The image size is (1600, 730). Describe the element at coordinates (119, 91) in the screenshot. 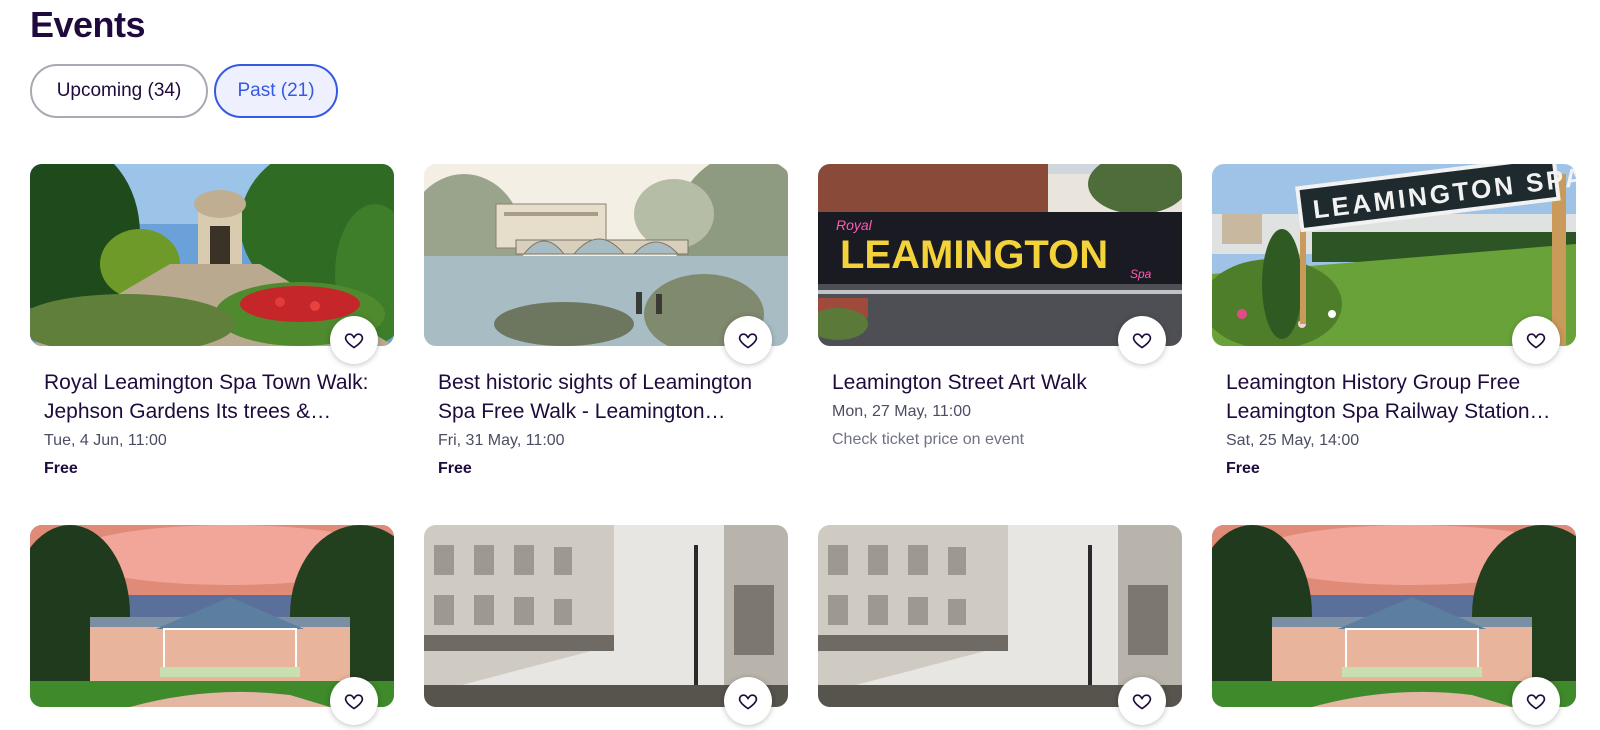

I see `tab-upcoming: Upcoming (34)` at that location.